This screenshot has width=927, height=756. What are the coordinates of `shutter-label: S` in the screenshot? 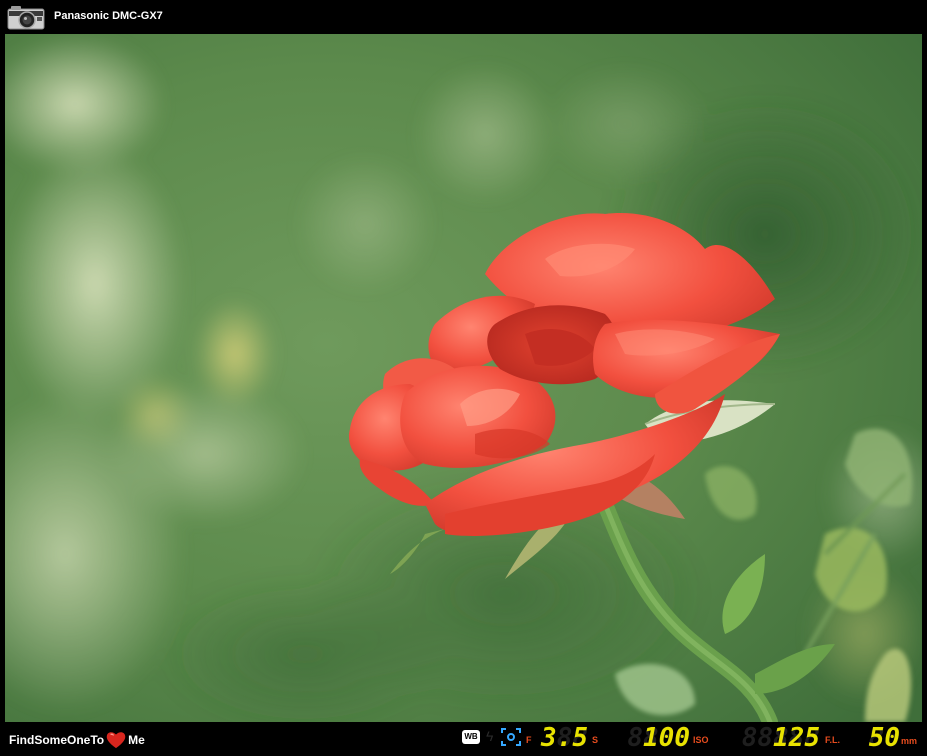 It's located at (595, 740).